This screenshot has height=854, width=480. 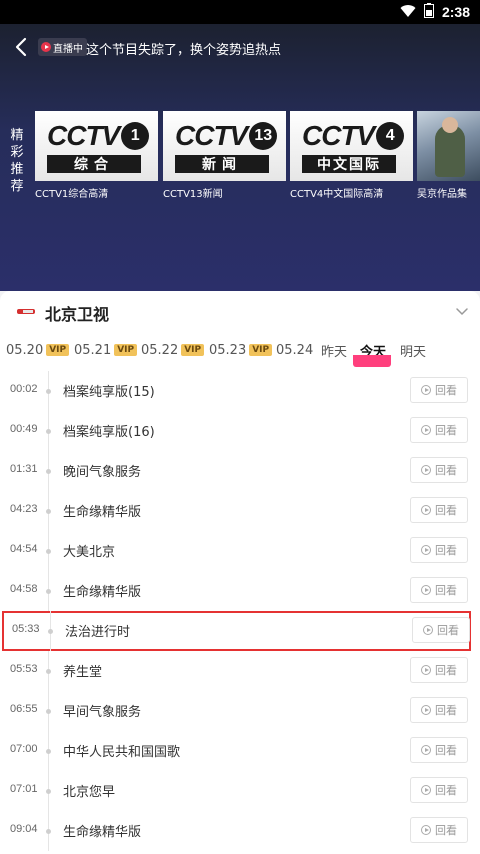 What do you see at coordinates (58, 350) in the screenshot?
I see `vip-badge: VIP` at bounding box center [58, 350].